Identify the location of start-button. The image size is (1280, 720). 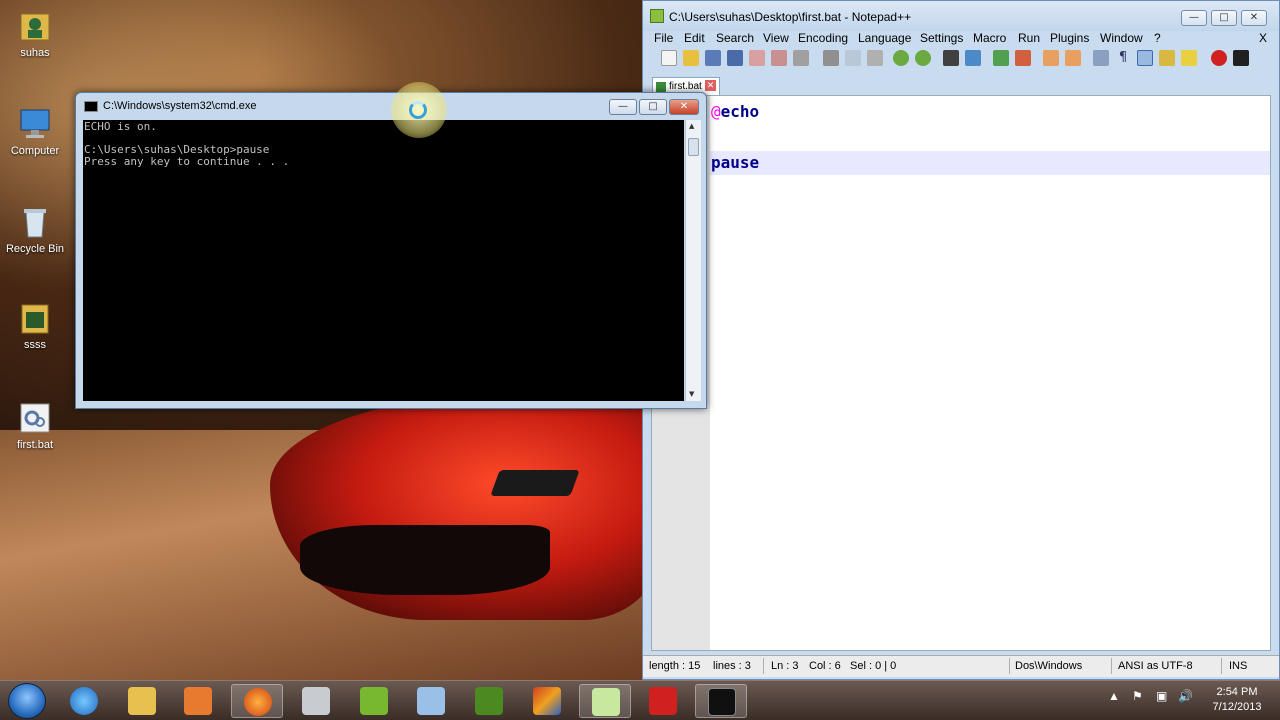
(27, 701).